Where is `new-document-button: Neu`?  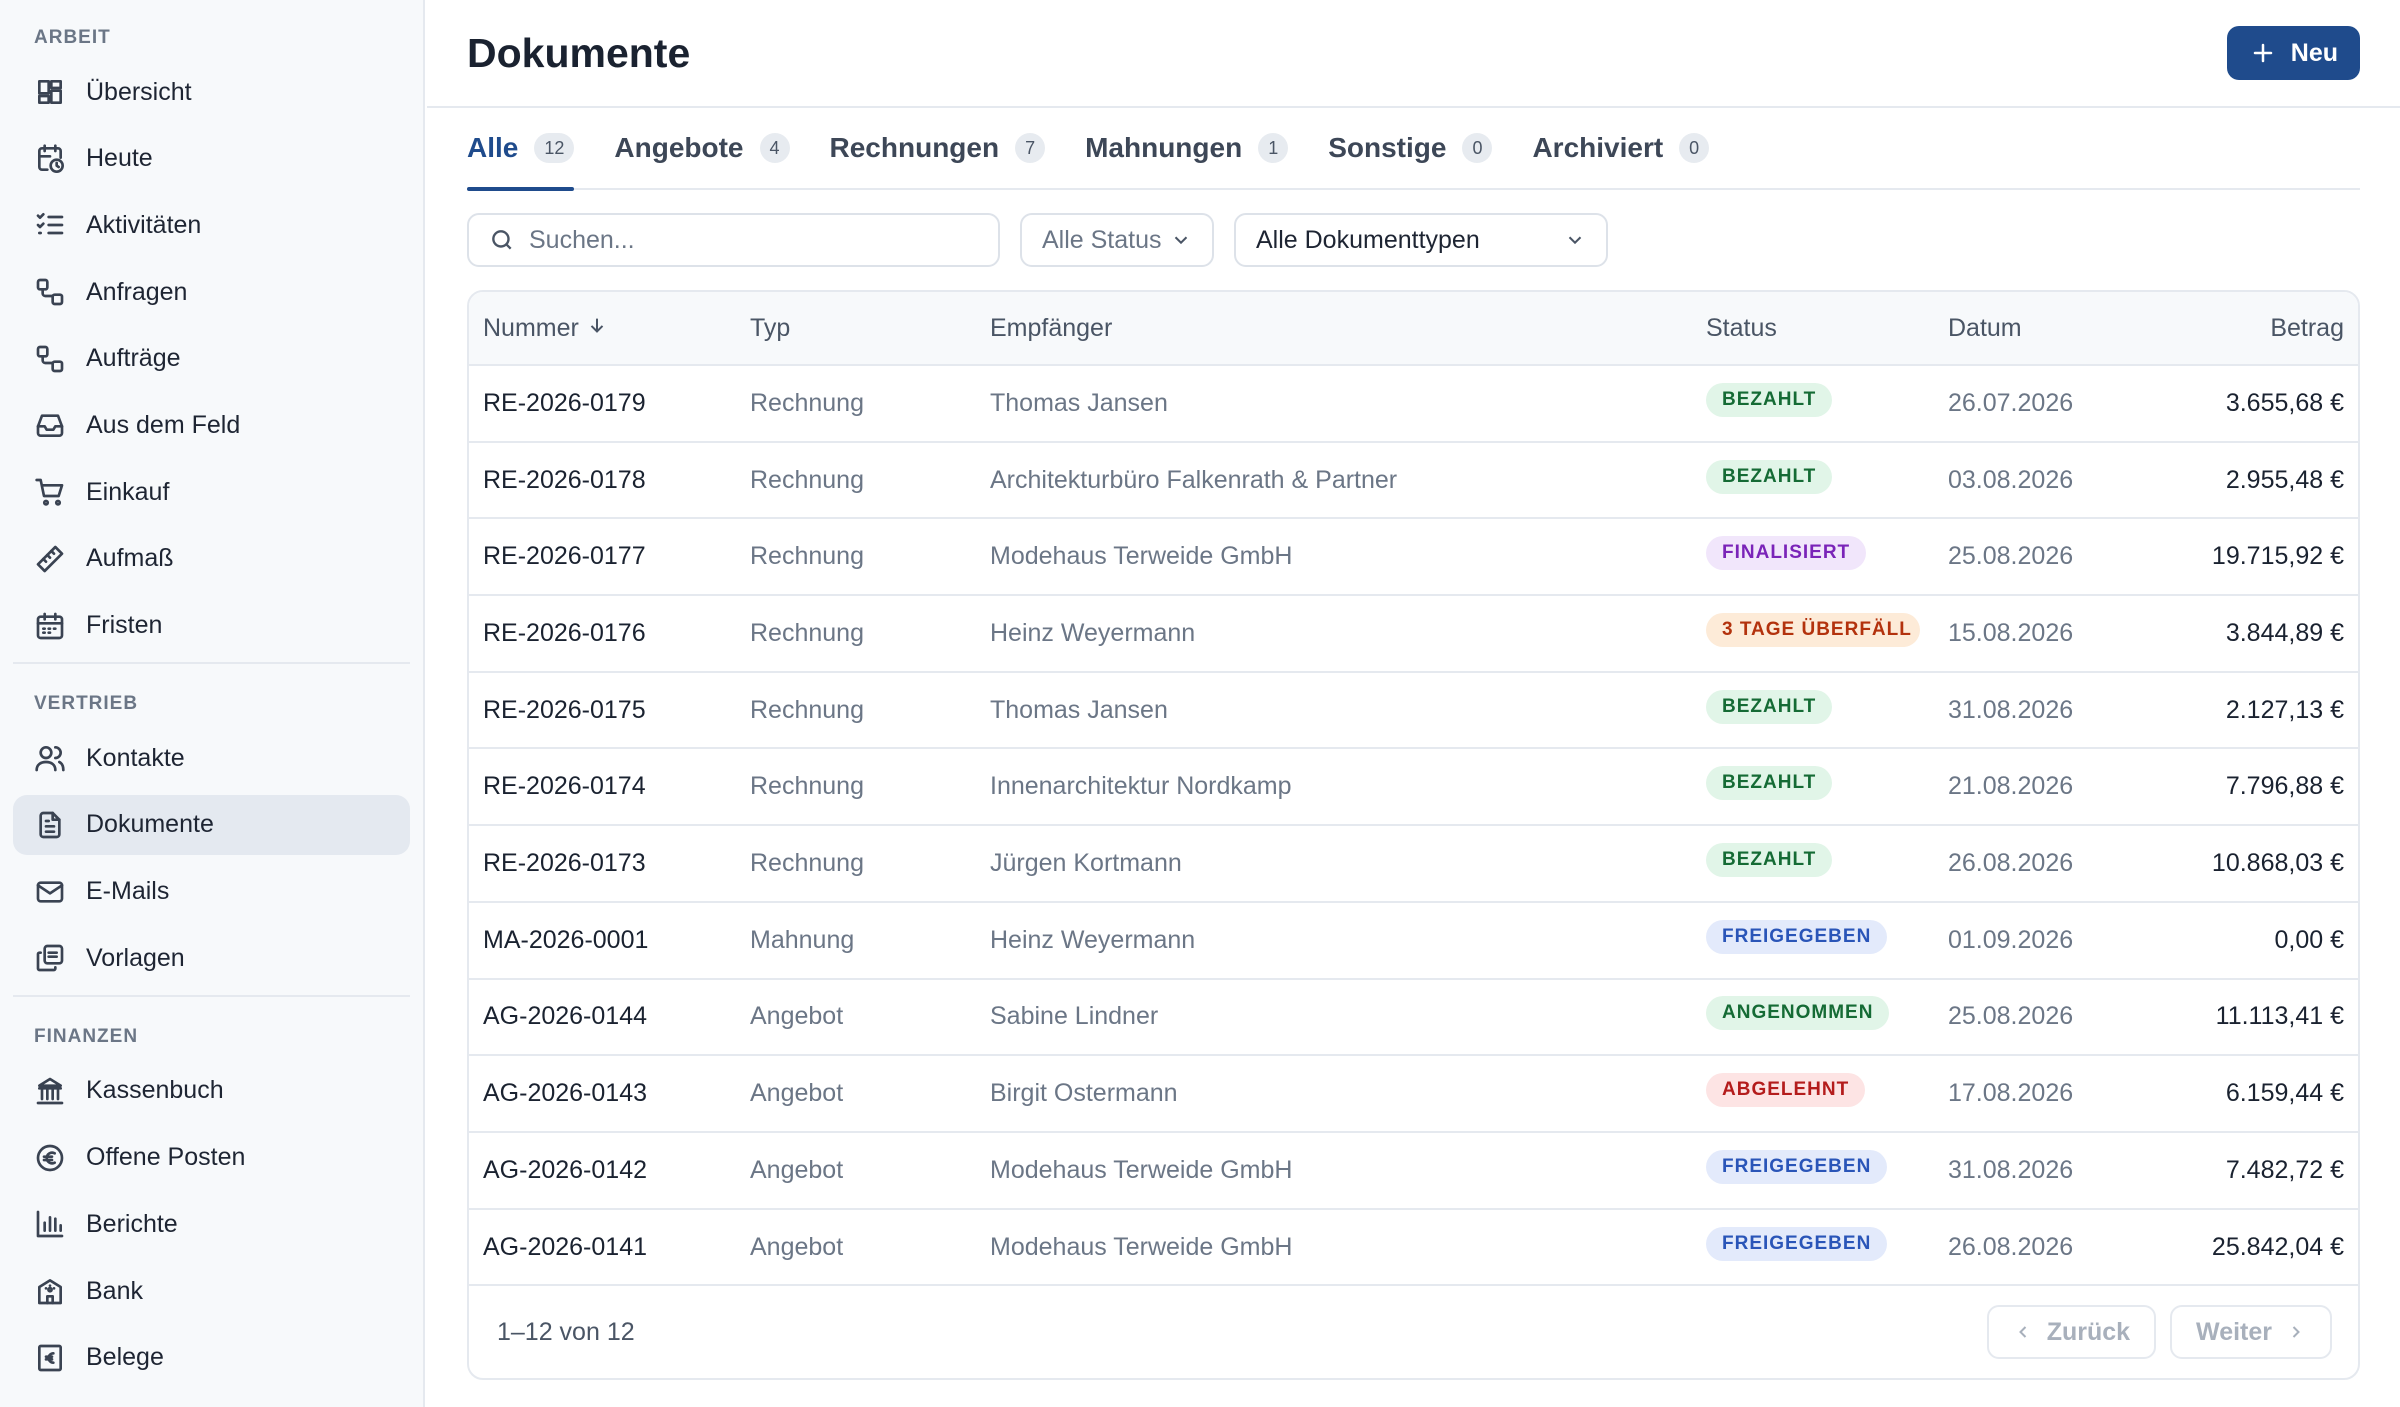
new-document-button: Neu is located at coordinates (2293, 53).